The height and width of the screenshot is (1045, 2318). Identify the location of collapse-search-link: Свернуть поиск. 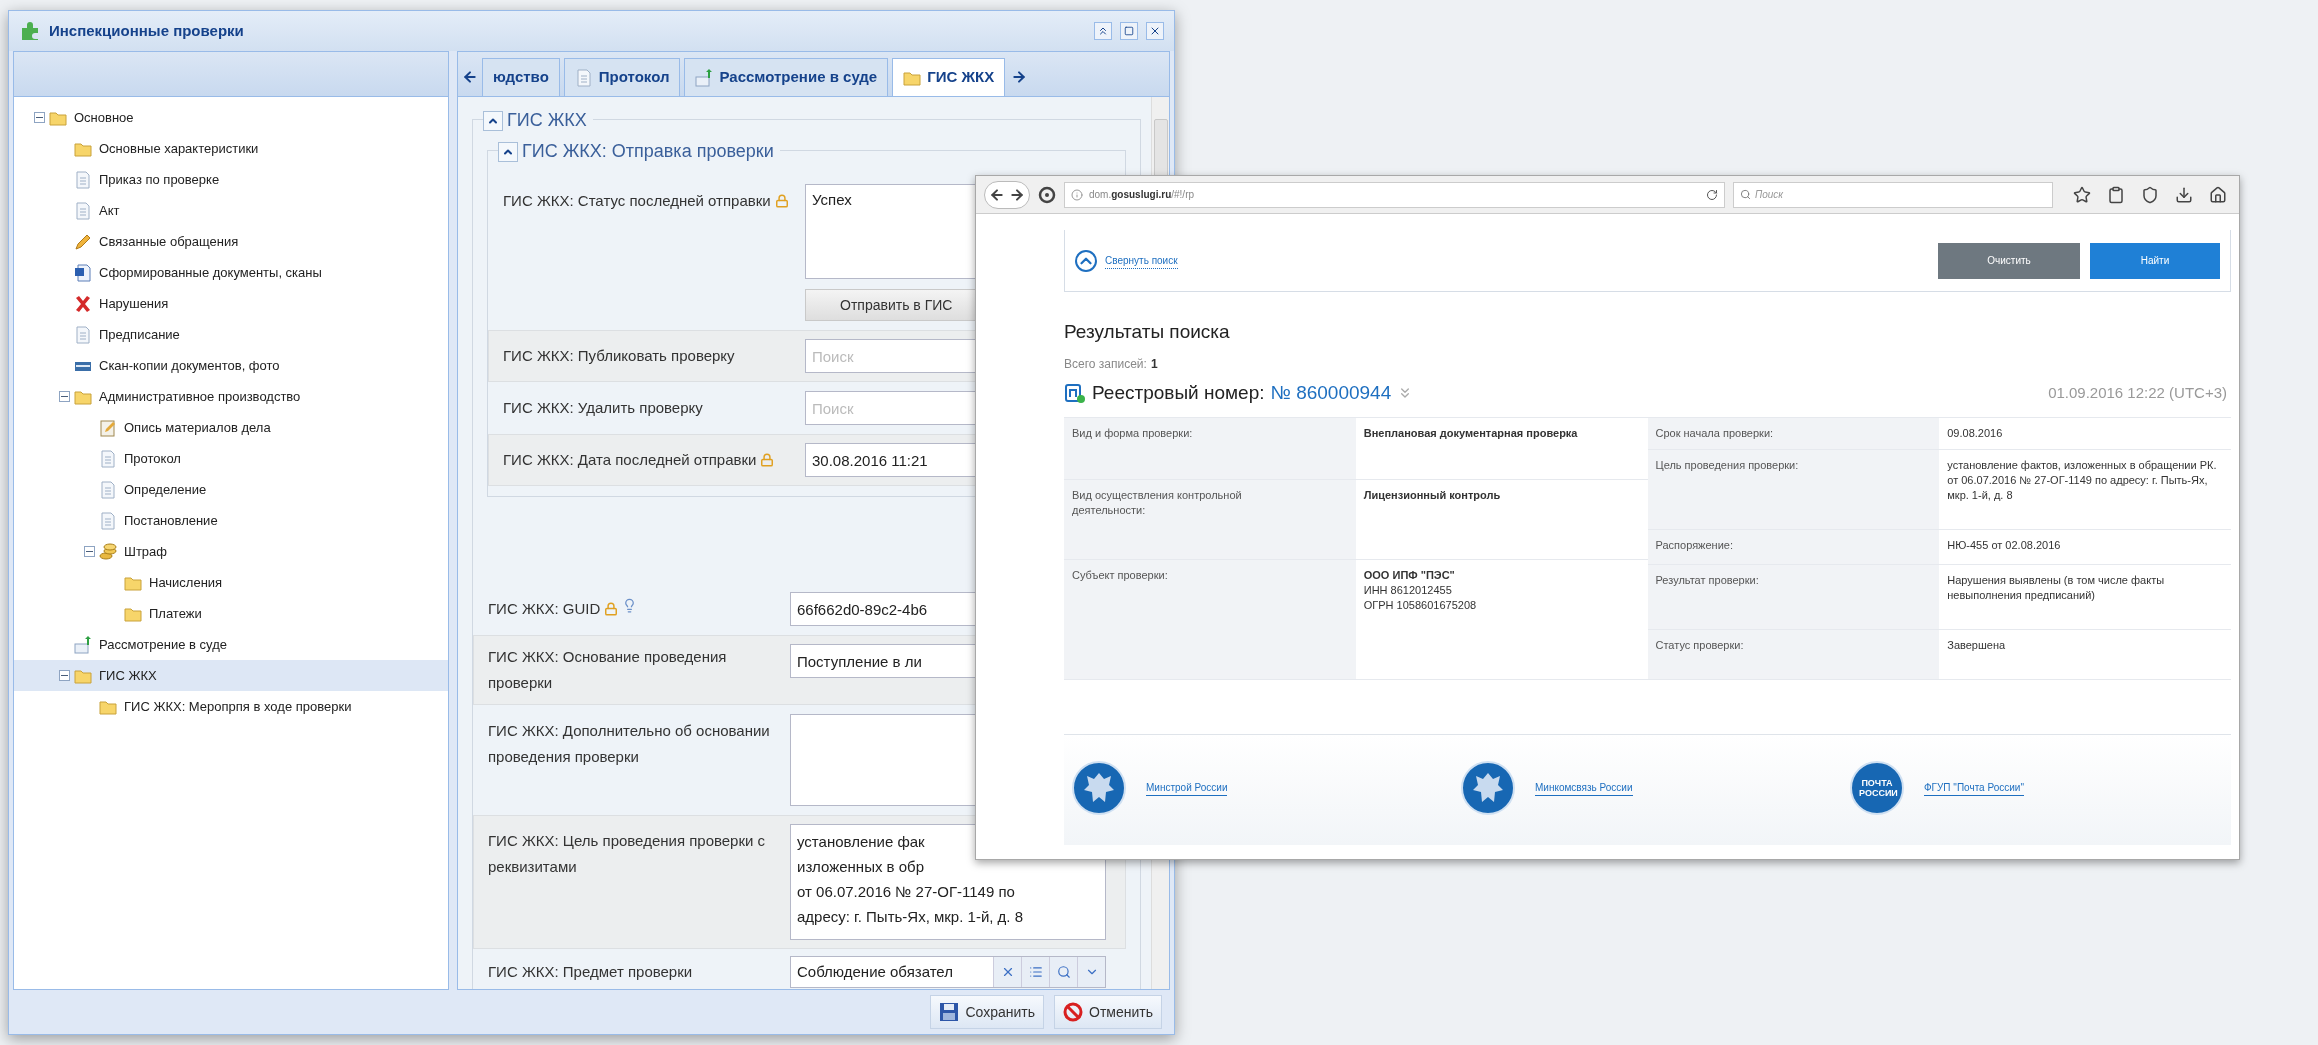
(1141, 260).